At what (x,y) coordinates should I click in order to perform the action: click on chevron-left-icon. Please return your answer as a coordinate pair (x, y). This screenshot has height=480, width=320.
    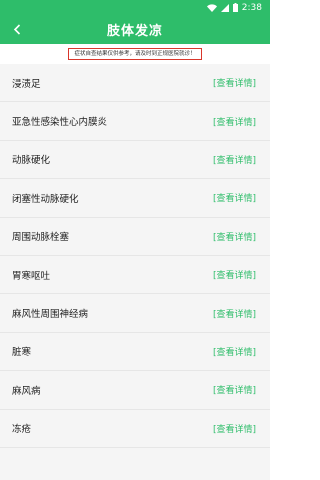
    Looking at the image, I should click on (17, 29).